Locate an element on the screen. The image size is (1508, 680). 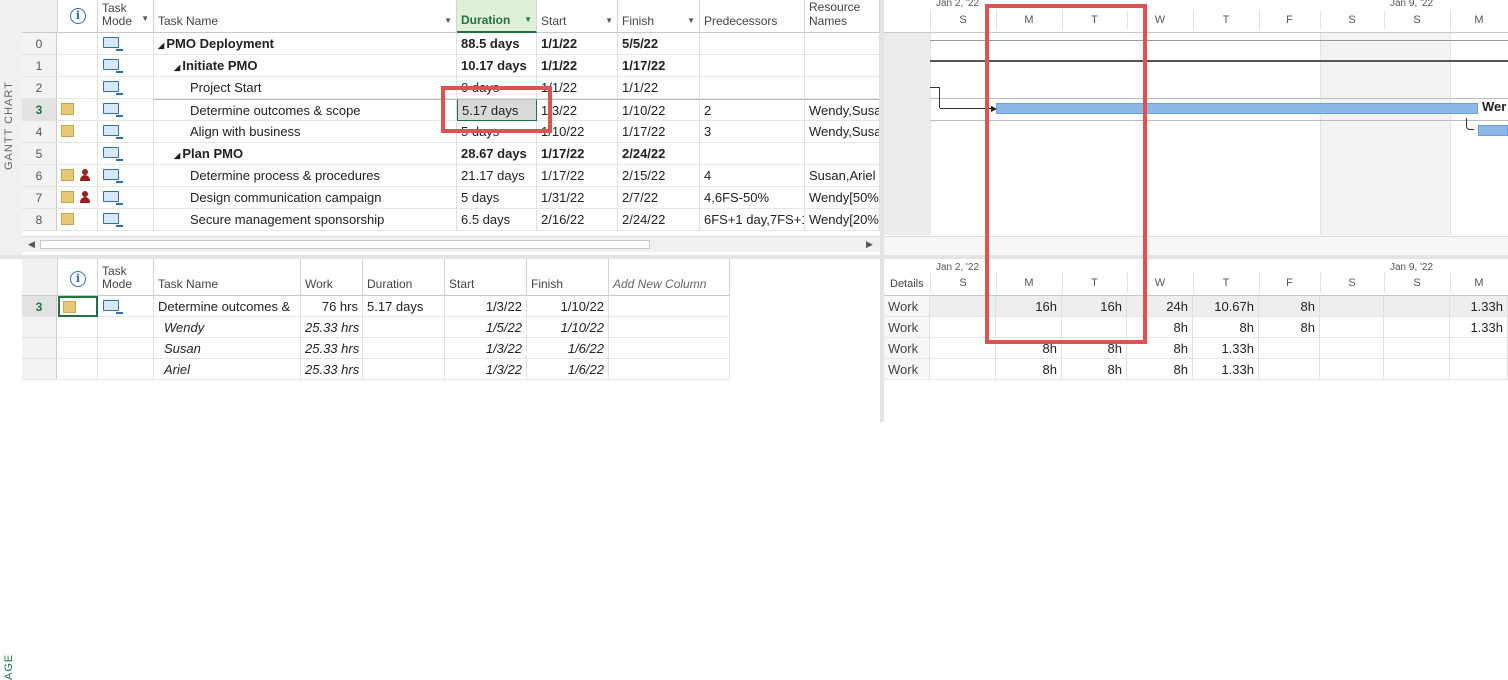
cell-name: Design communication campaign is located at coordinates (305, 198).